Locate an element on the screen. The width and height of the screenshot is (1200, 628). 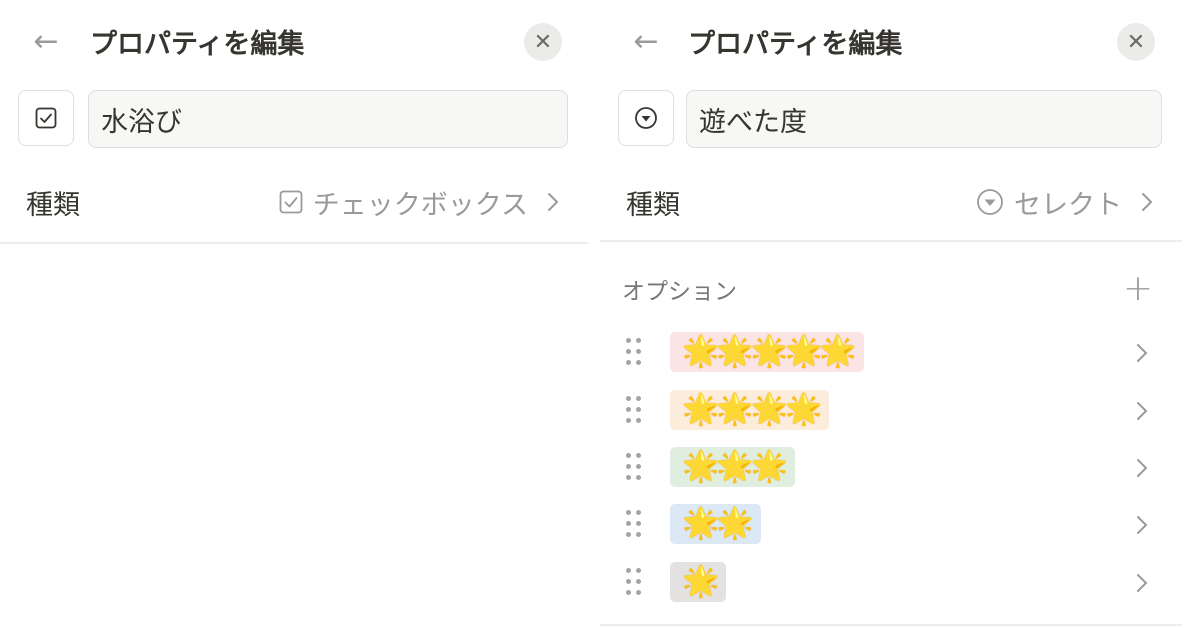
option-row: 🌟🌟🌟🌟 is located at coordinates (890, 411).